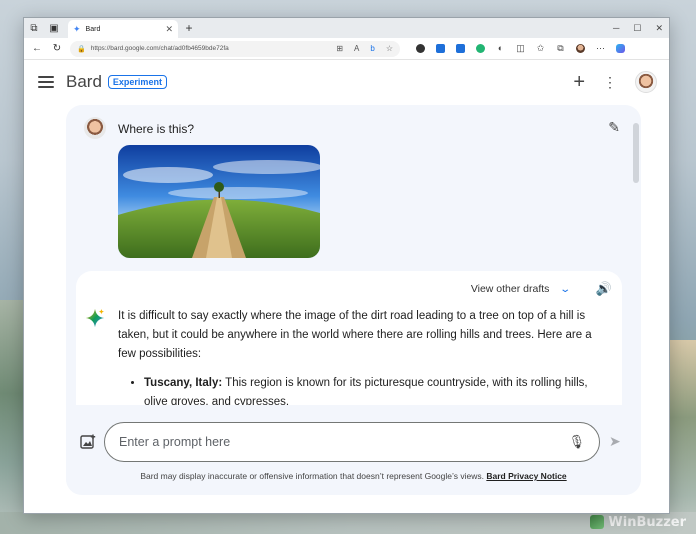  What do you see at coordinates (57, 48) in the screenshot?
I see `refresh-icon: ↻` at bounding box center [57, 48].